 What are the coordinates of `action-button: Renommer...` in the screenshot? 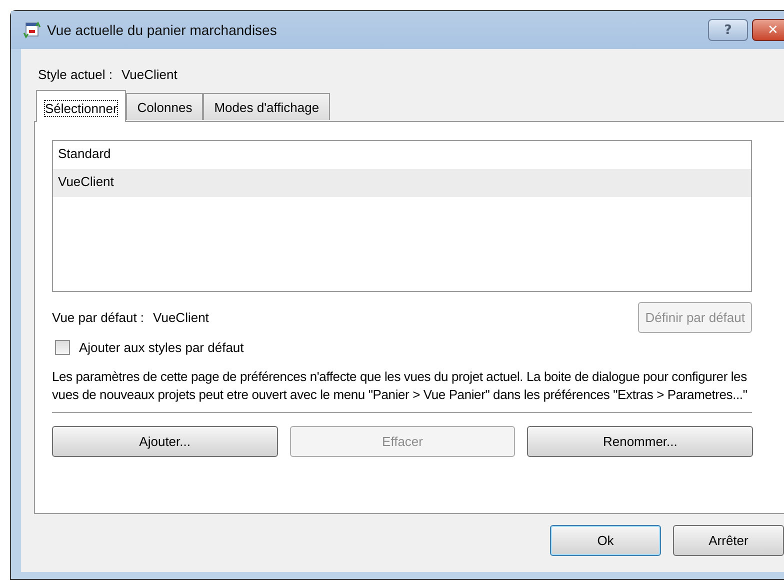 It's located at (640, 441).